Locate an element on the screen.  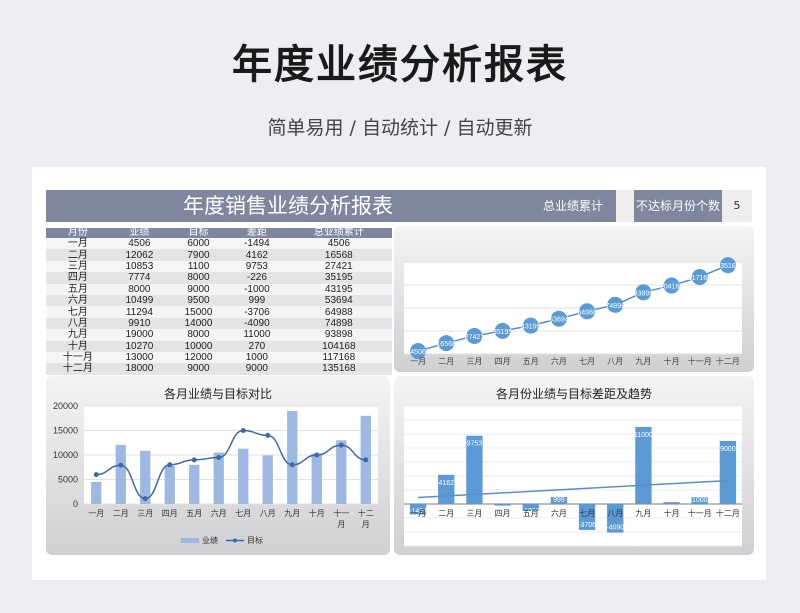
table-cell: 五月 is located at coordinates (78, 289).